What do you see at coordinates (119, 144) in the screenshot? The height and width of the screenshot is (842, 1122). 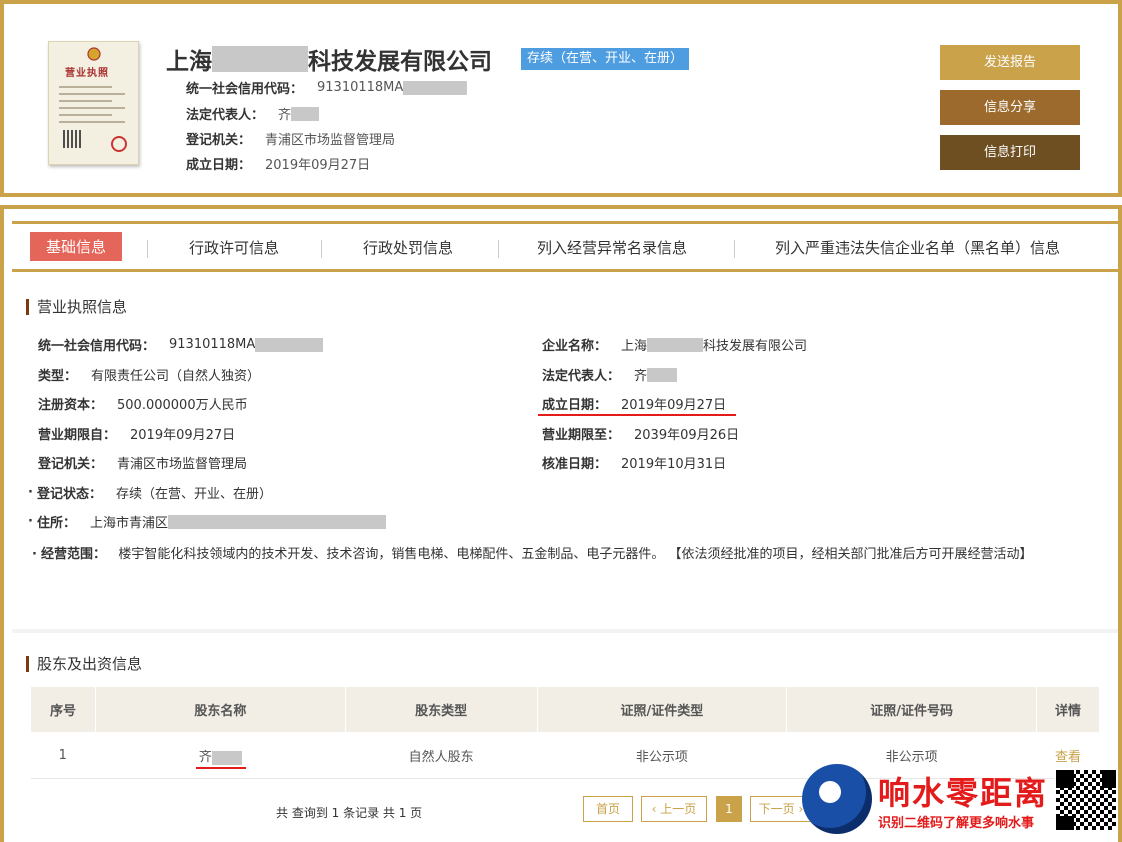 I see `official-seal-icon` at bounding box center [119, 144].